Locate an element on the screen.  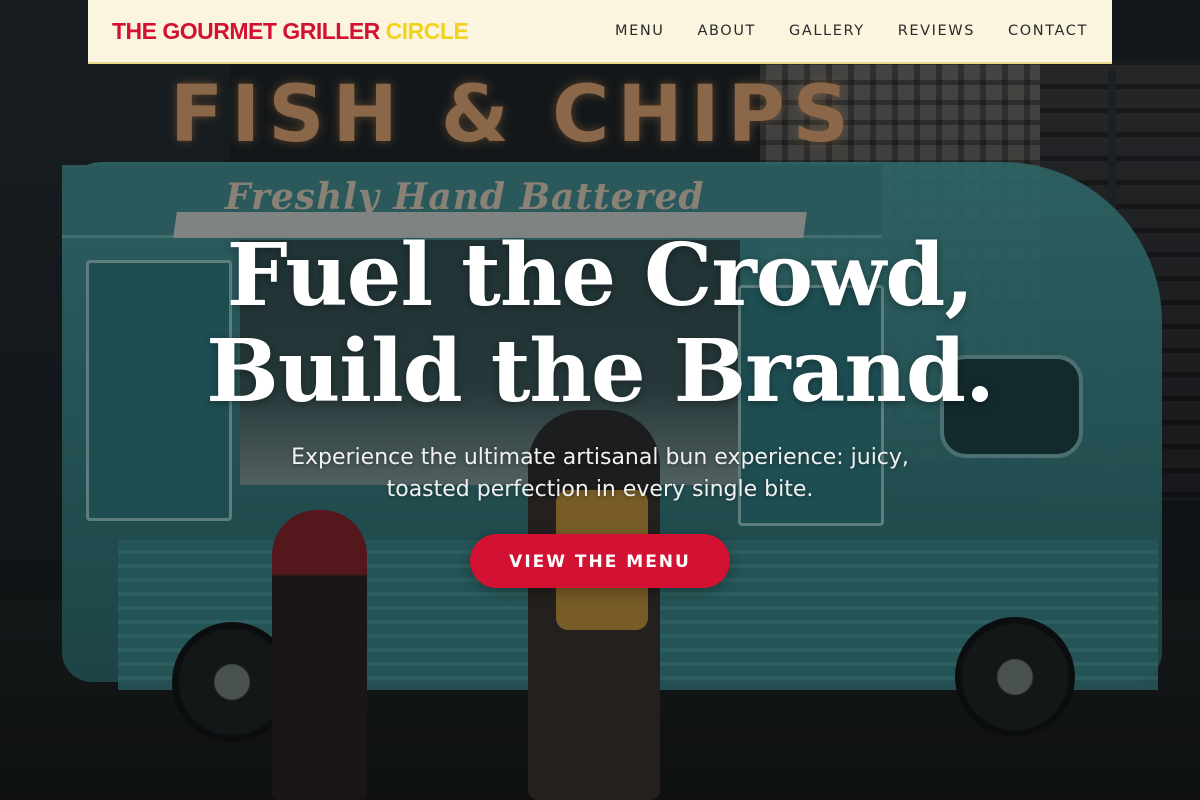
brand-name-main: THE GOURMET GRILLER is located at coordinates (246, 30).